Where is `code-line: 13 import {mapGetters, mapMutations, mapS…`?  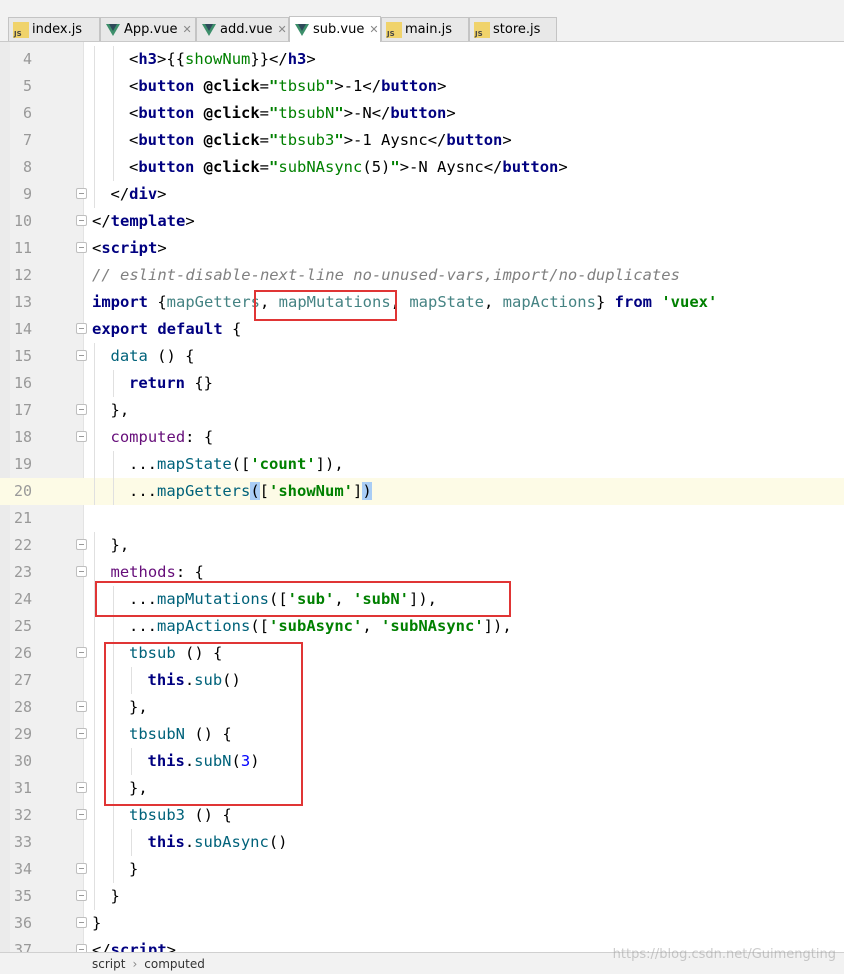 code-line: 13 import {mapGetters, mapMutations, mapS… is located at coordinates (422, 302).